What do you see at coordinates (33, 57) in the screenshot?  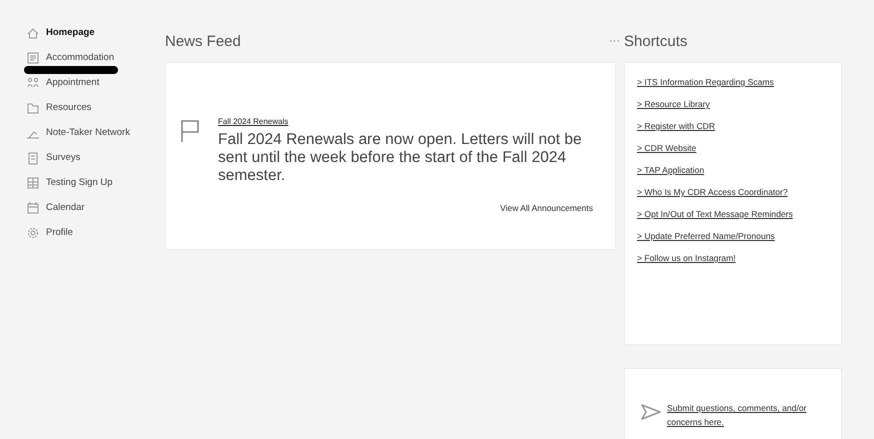 I see `list-icon` at bounding box center [33, 57].